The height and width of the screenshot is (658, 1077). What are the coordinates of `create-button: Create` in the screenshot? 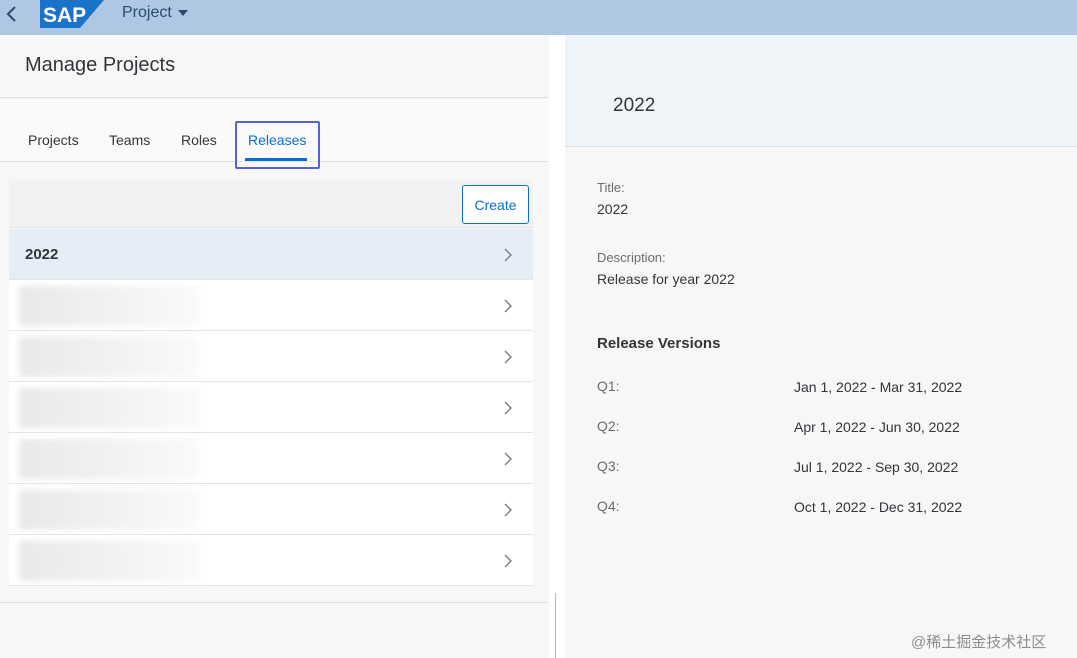 It's located at (495, 204).